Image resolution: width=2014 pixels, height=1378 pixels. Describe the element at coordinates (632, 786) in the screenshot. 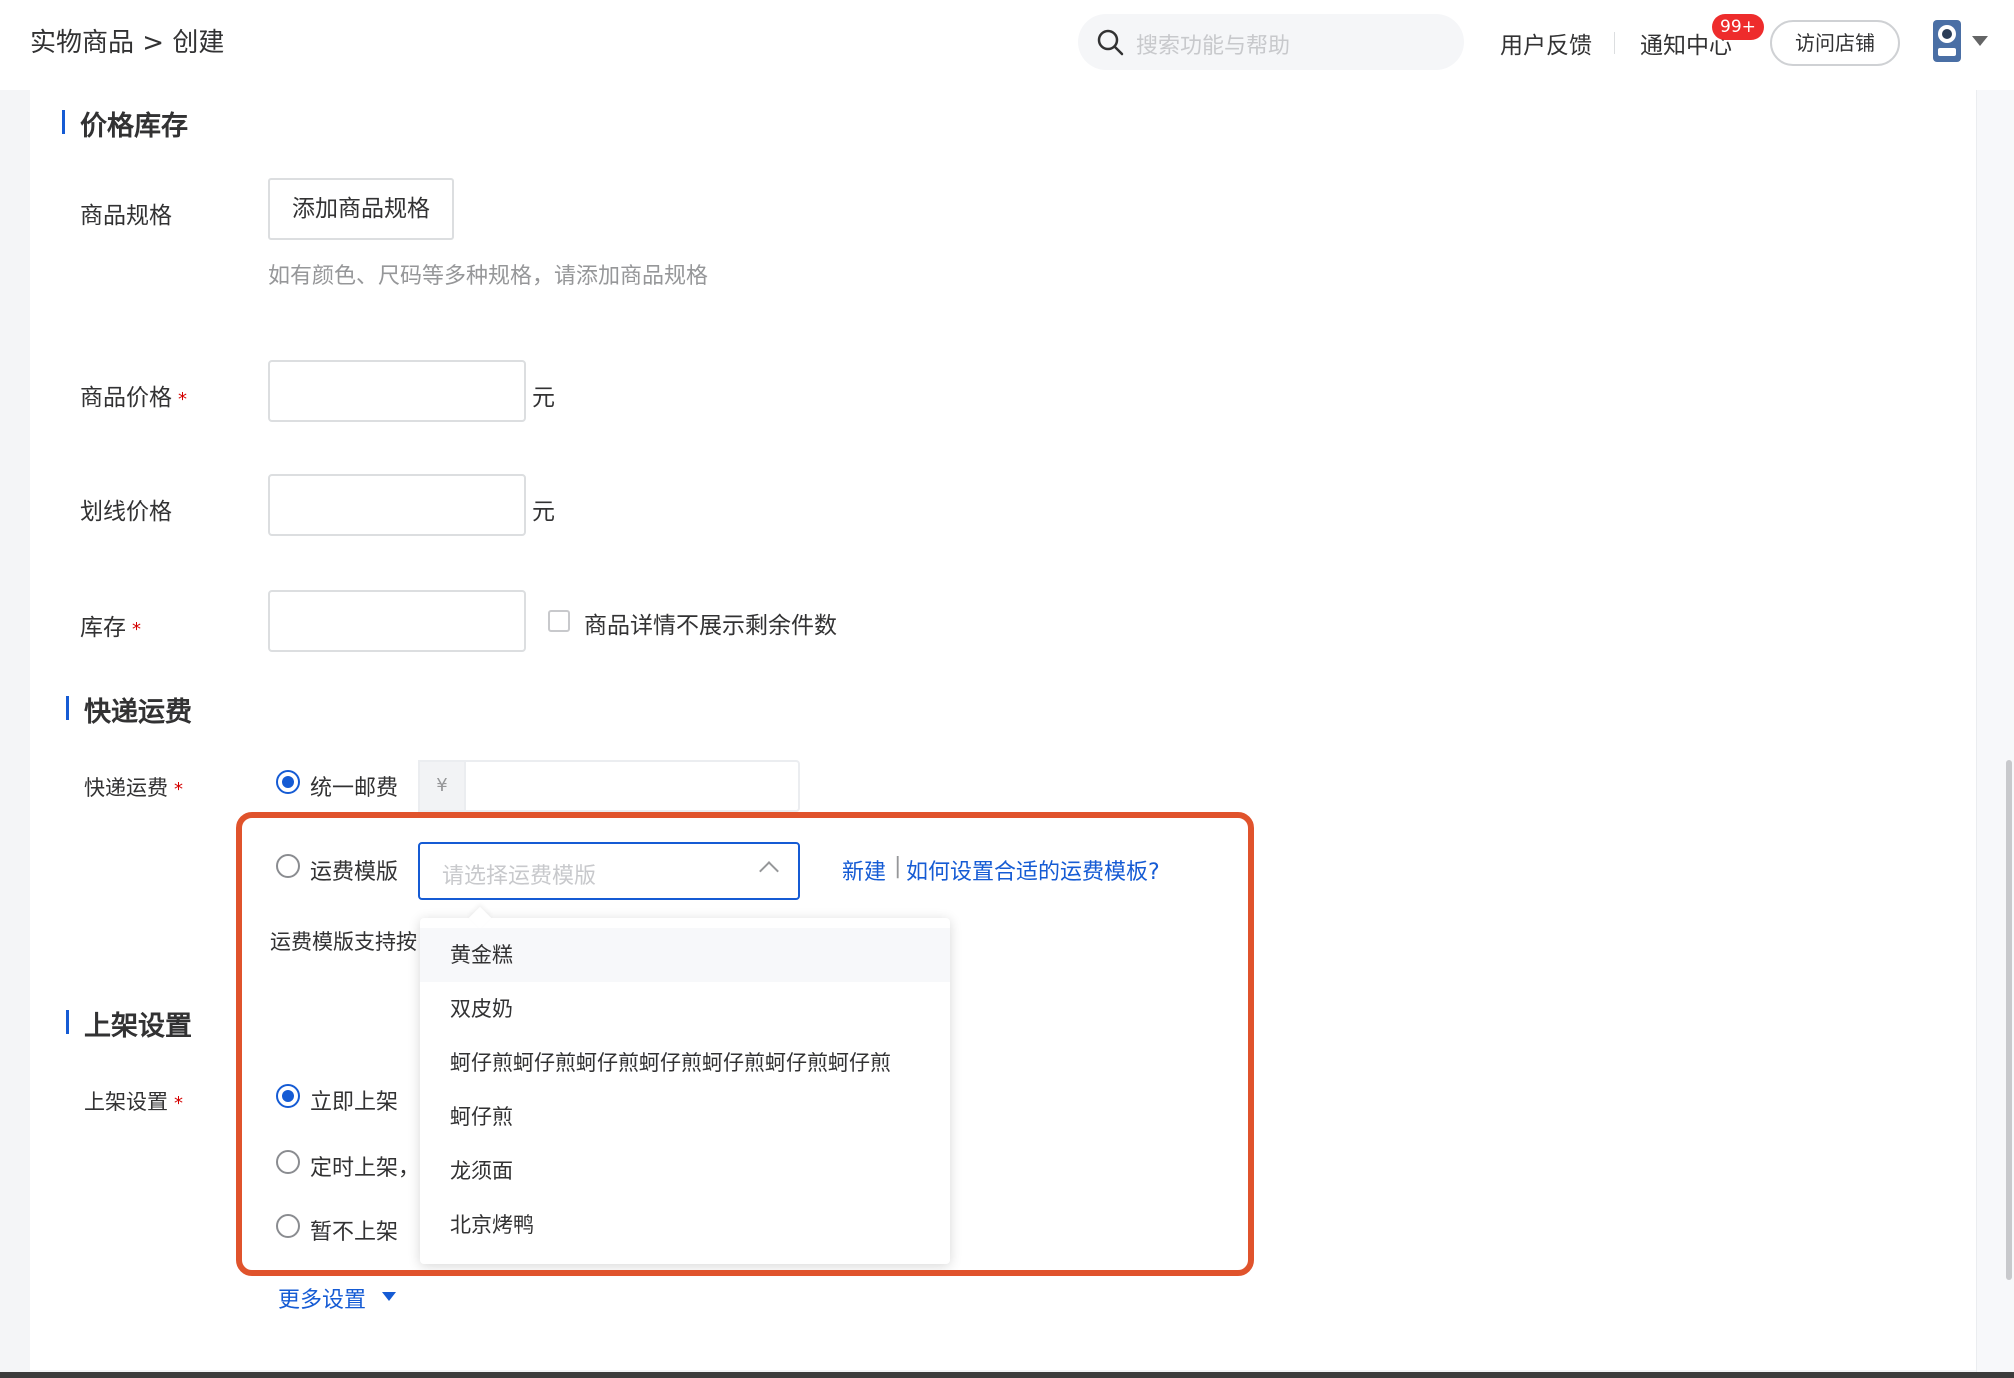

I see `flat-shipping-input` at that location.